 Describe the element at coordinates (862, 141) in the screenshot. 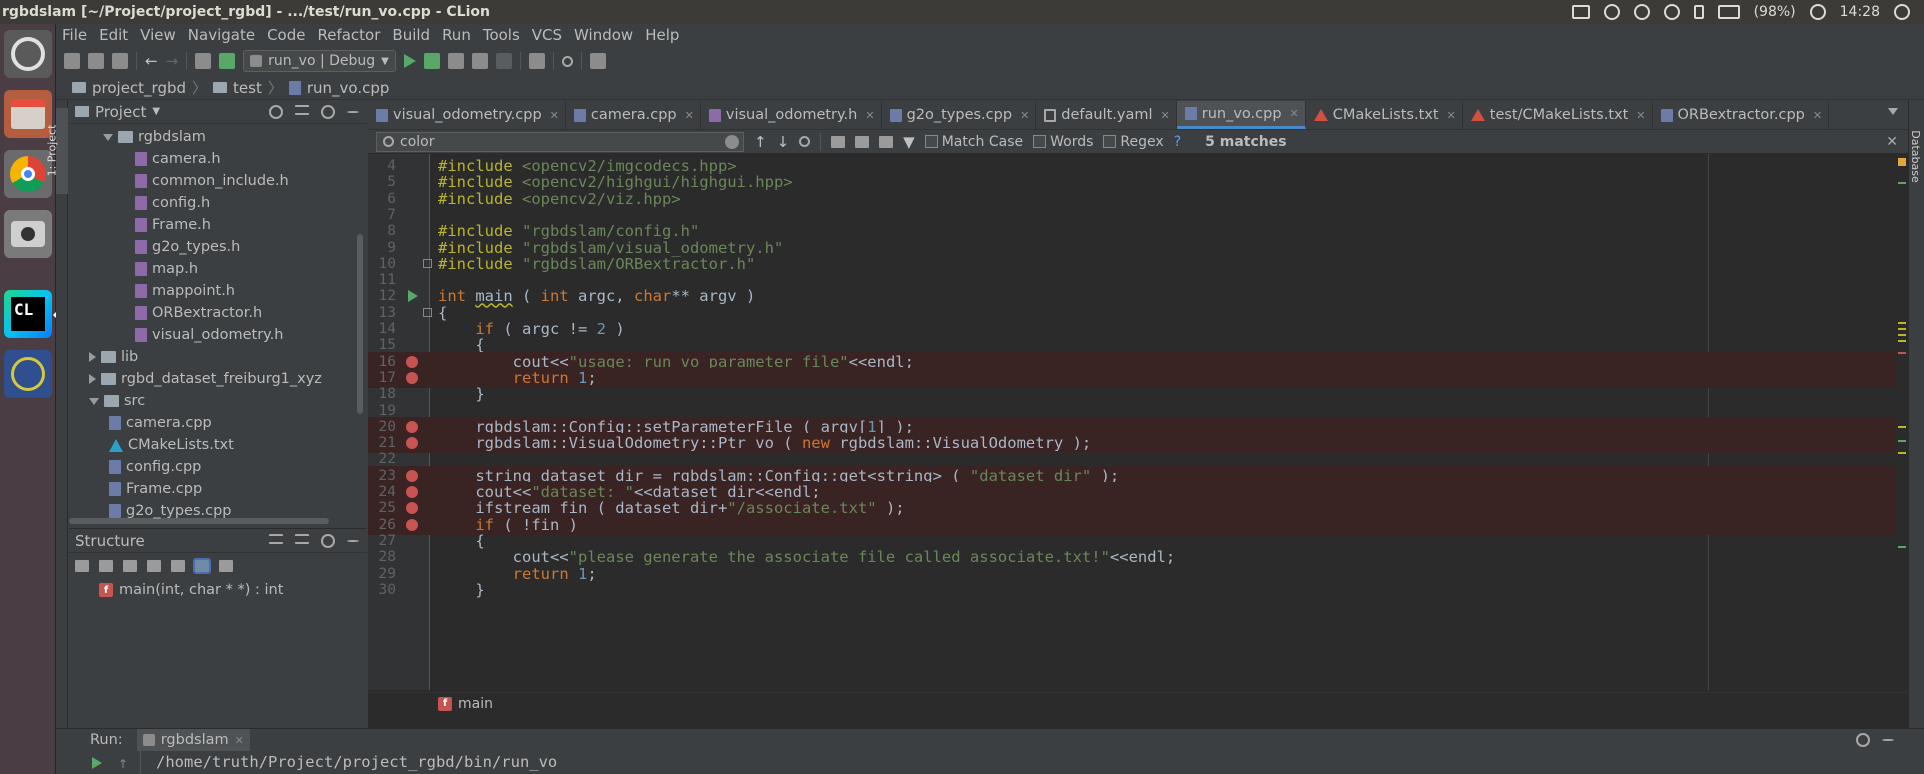

I see `remove-occurrence-icon` at that location.